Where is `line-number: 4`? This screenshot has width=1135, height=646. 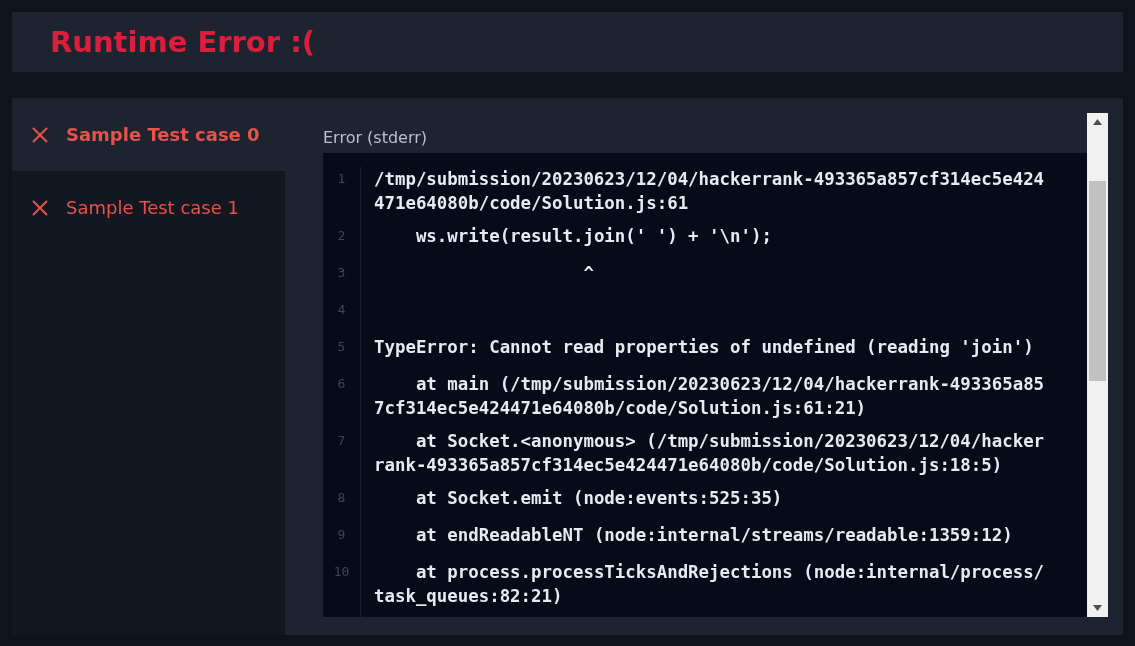
line-number: 4 is located at coordinates (342, 316).